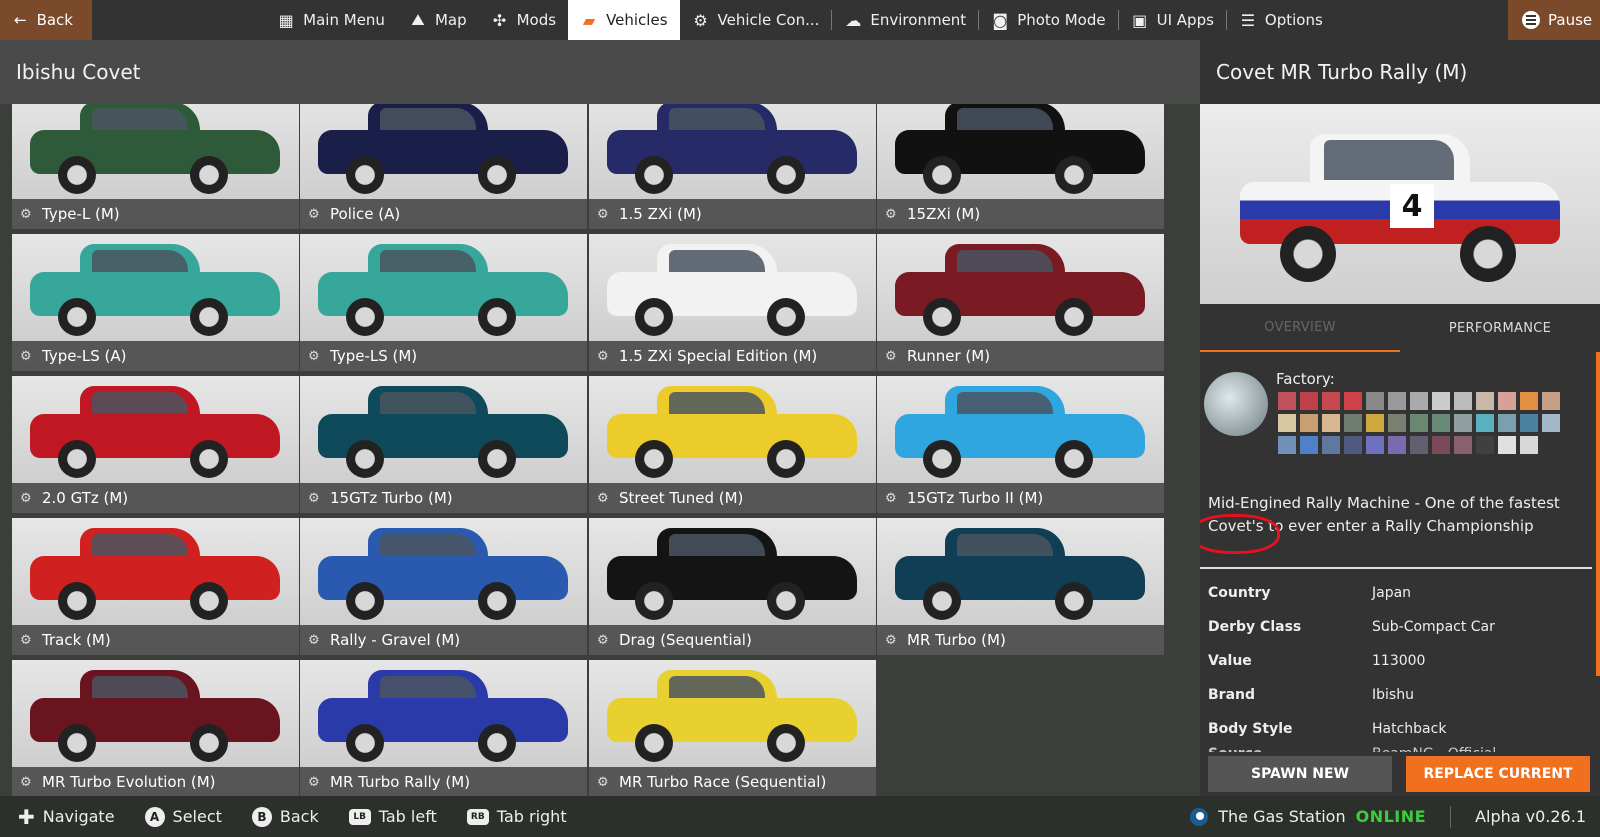 The height and width of the screenshot is (837, 1600). Describe the element at coordinates (155, 356) in the screenshot. I see `config-label-bar: ⚙ Type-LS (A)` at that location.